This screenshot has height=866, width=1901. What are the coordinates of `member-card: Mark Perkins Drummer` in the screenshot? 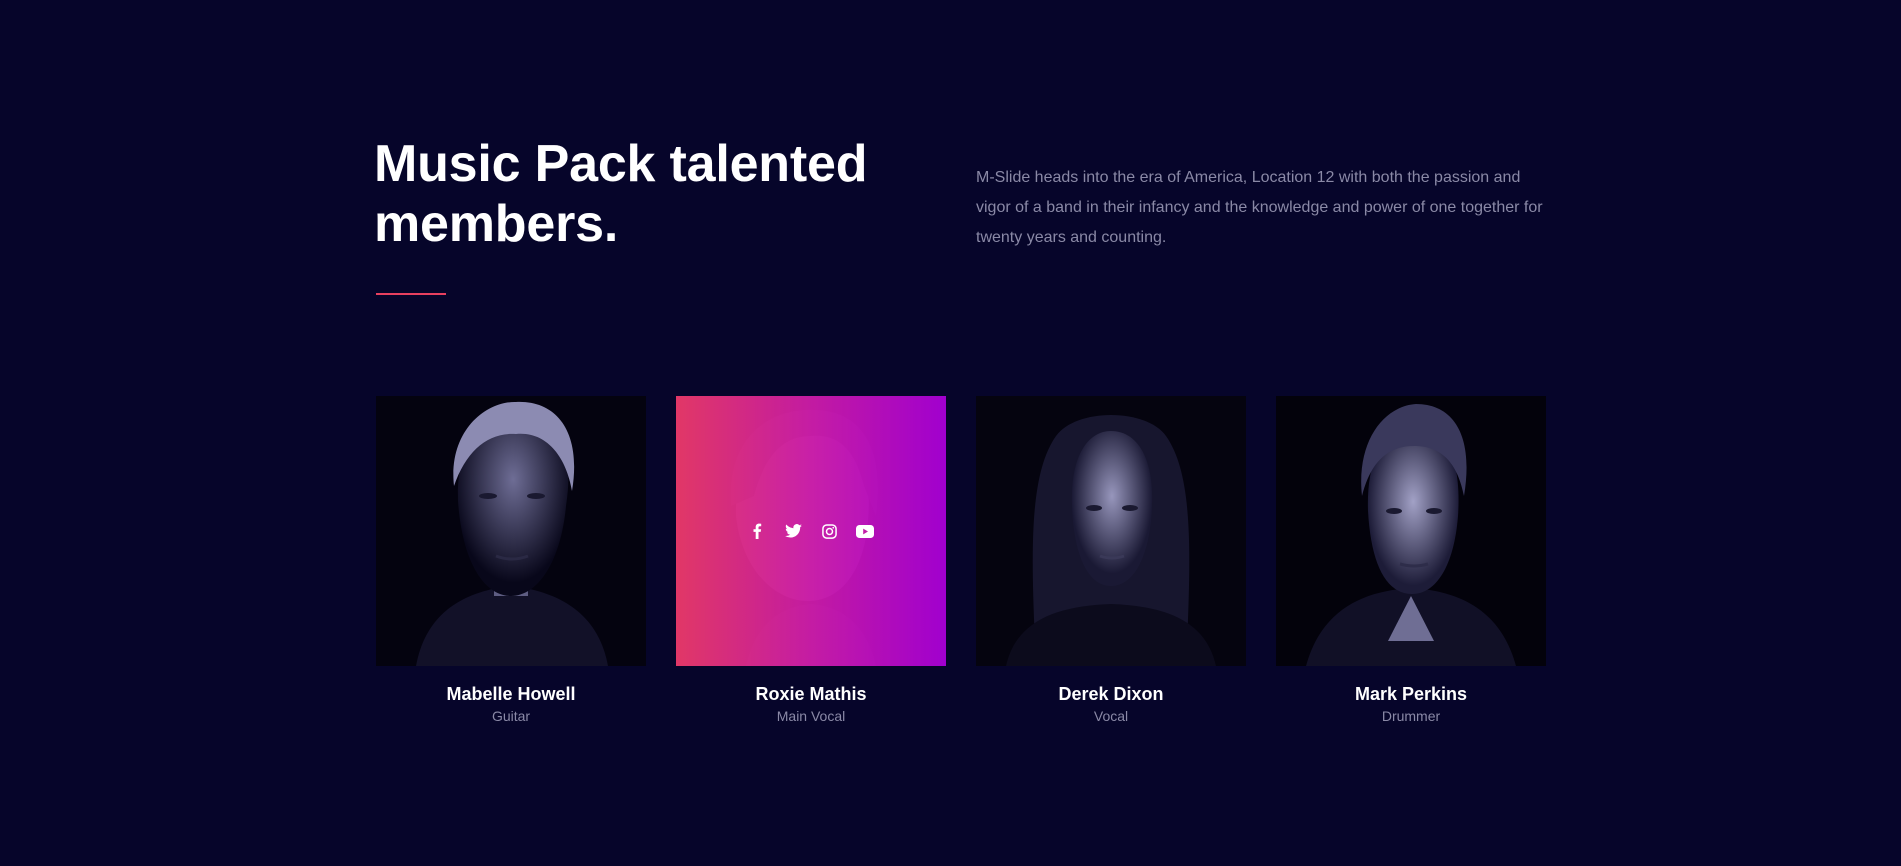 It's located at (1411, 560).